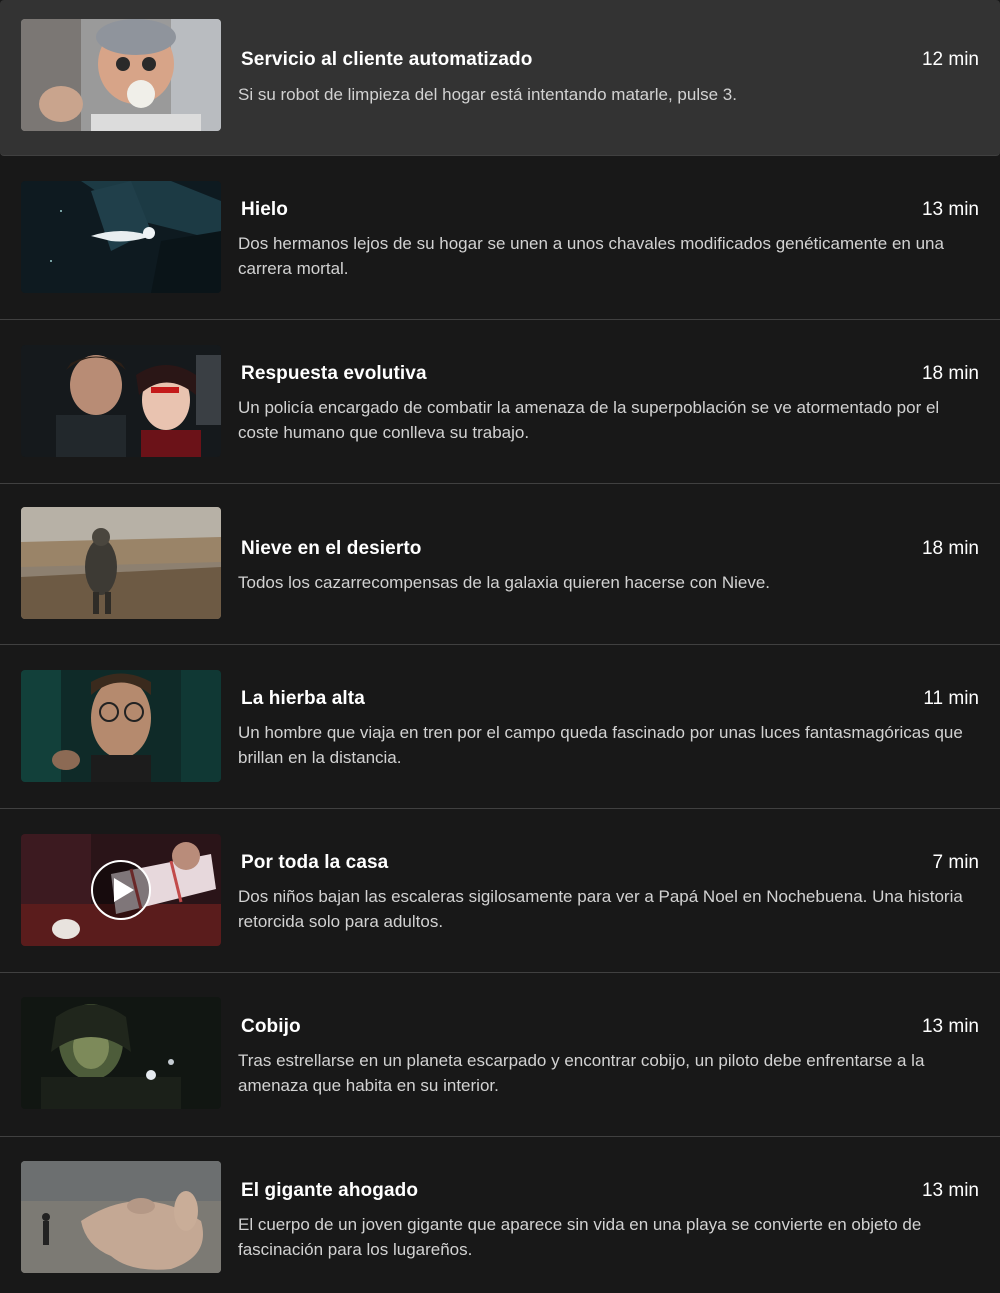  Describe the element at coordinates (951, 698) in the screenshot. I see `episode-duration: 11 min` at that location.